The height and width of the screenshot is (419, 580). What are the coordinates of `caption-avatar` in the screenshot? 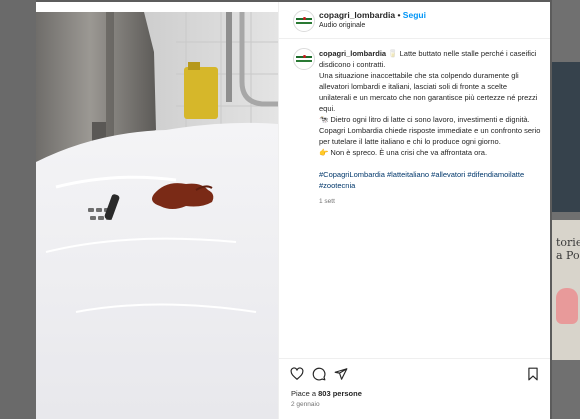 It's located at (304, 59).